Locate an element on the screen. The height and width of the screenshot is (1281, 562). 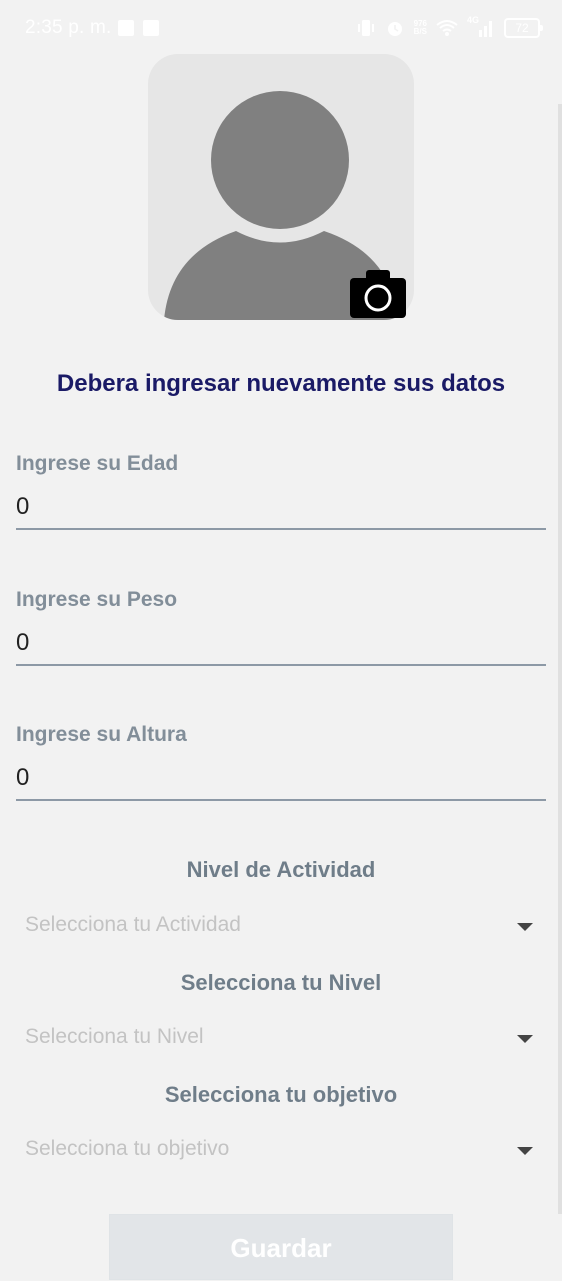
height-label: Ingrese su Altura is located at coordinates (101, 734).